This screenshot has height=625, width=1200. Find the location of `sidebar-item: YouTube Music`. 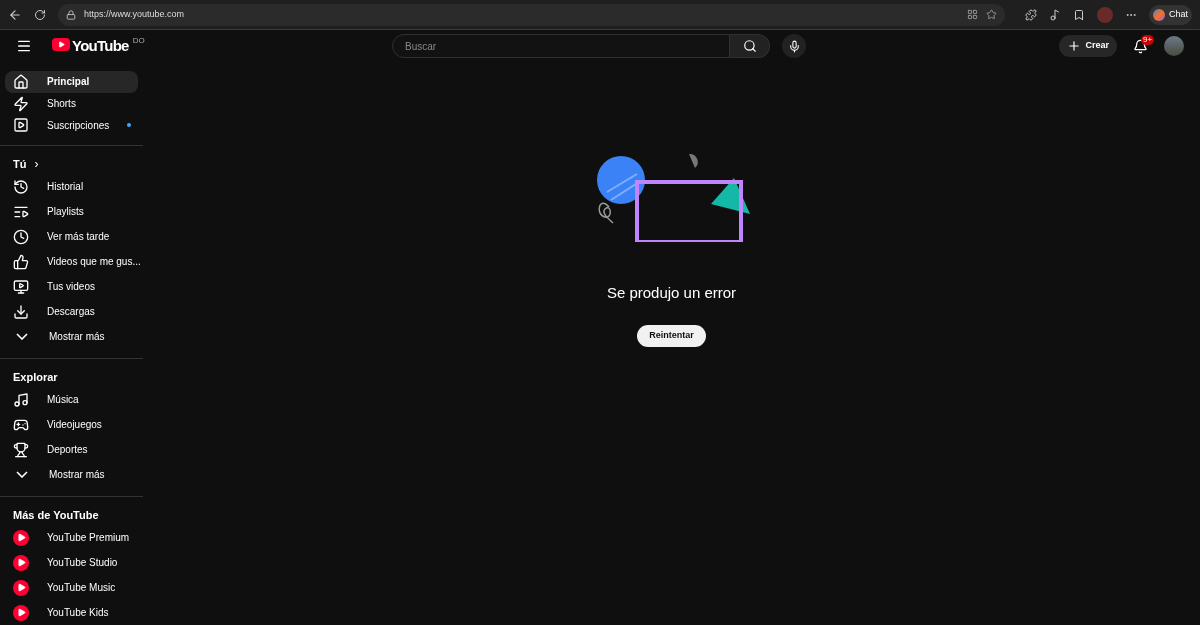

sidebar-item: YouTube Music is located at coordinates (71, 587).